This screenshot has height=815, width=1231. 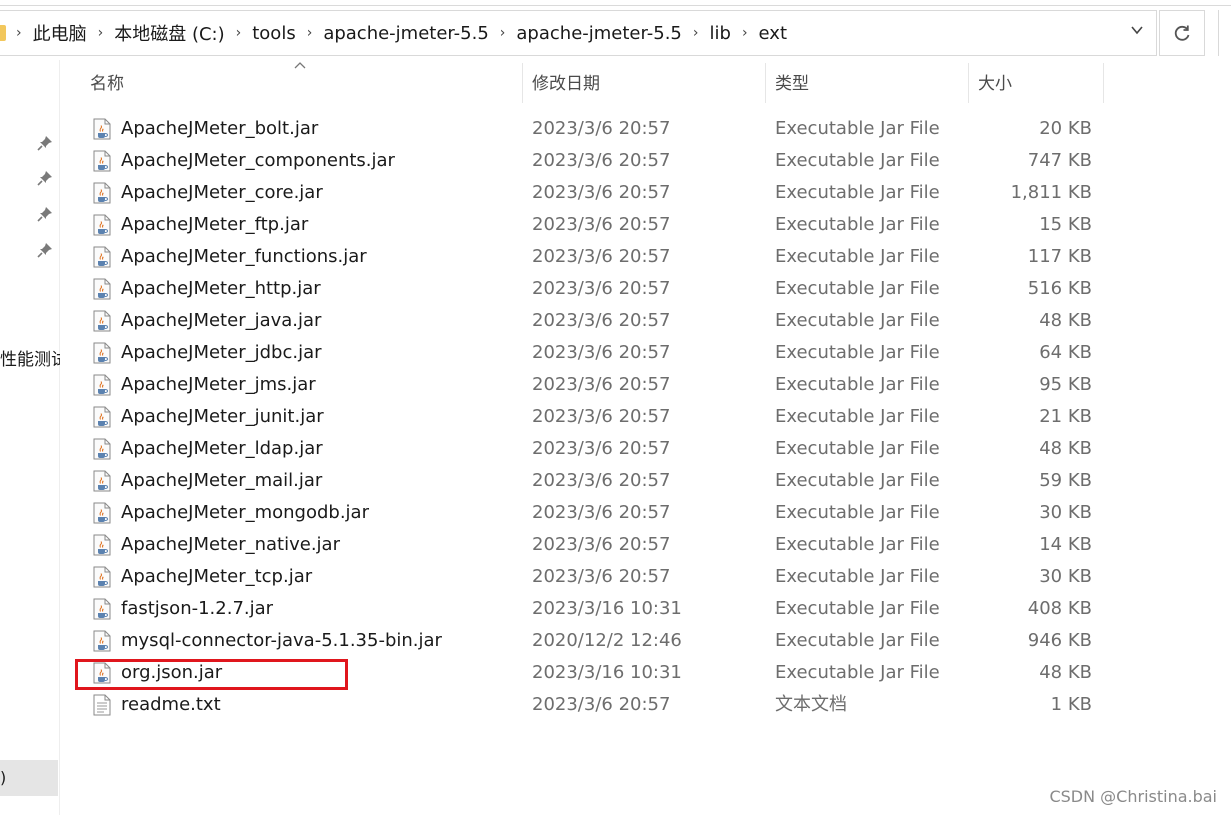 I want to click on nav-item-perf-test: 性能测试, so click(x=30, y=357).